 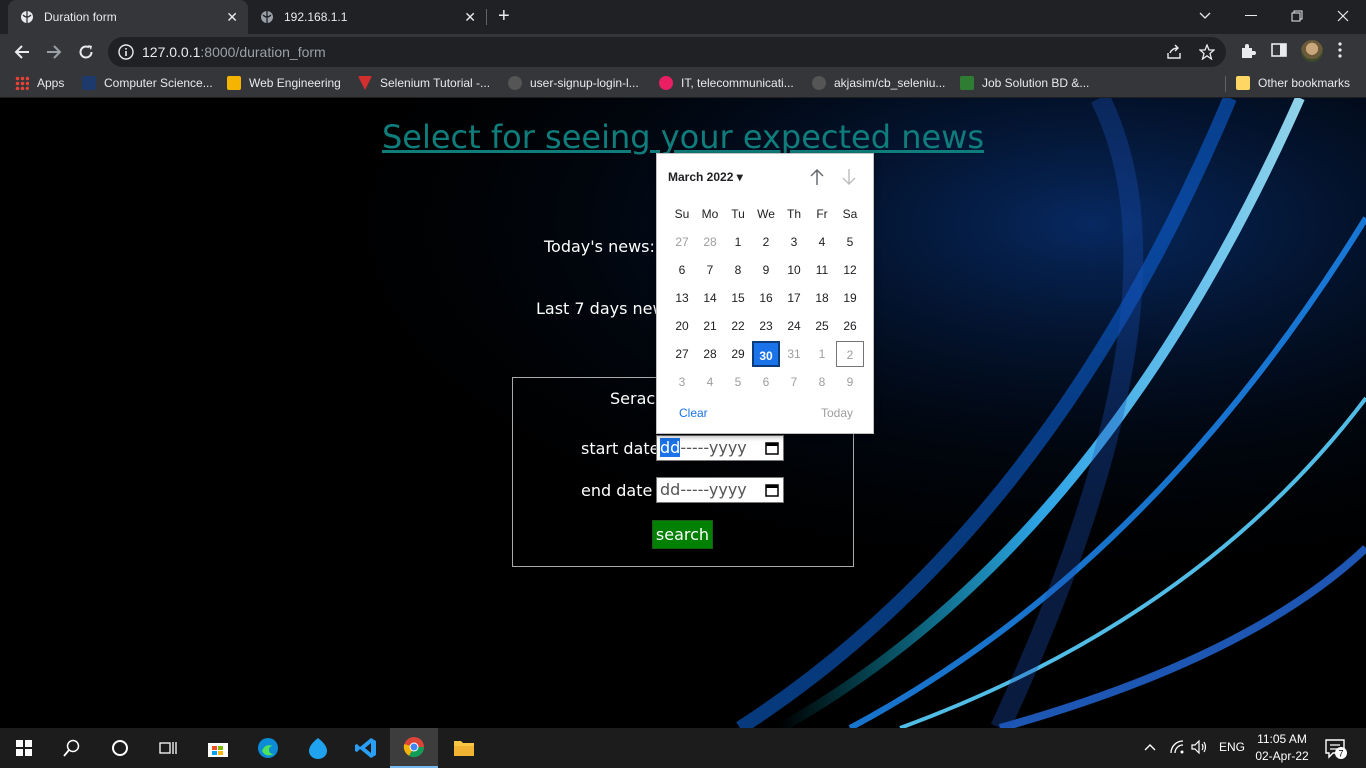 I want to click on bookmark-web-engineering: Web Engineering, so click(x=284, y=83).